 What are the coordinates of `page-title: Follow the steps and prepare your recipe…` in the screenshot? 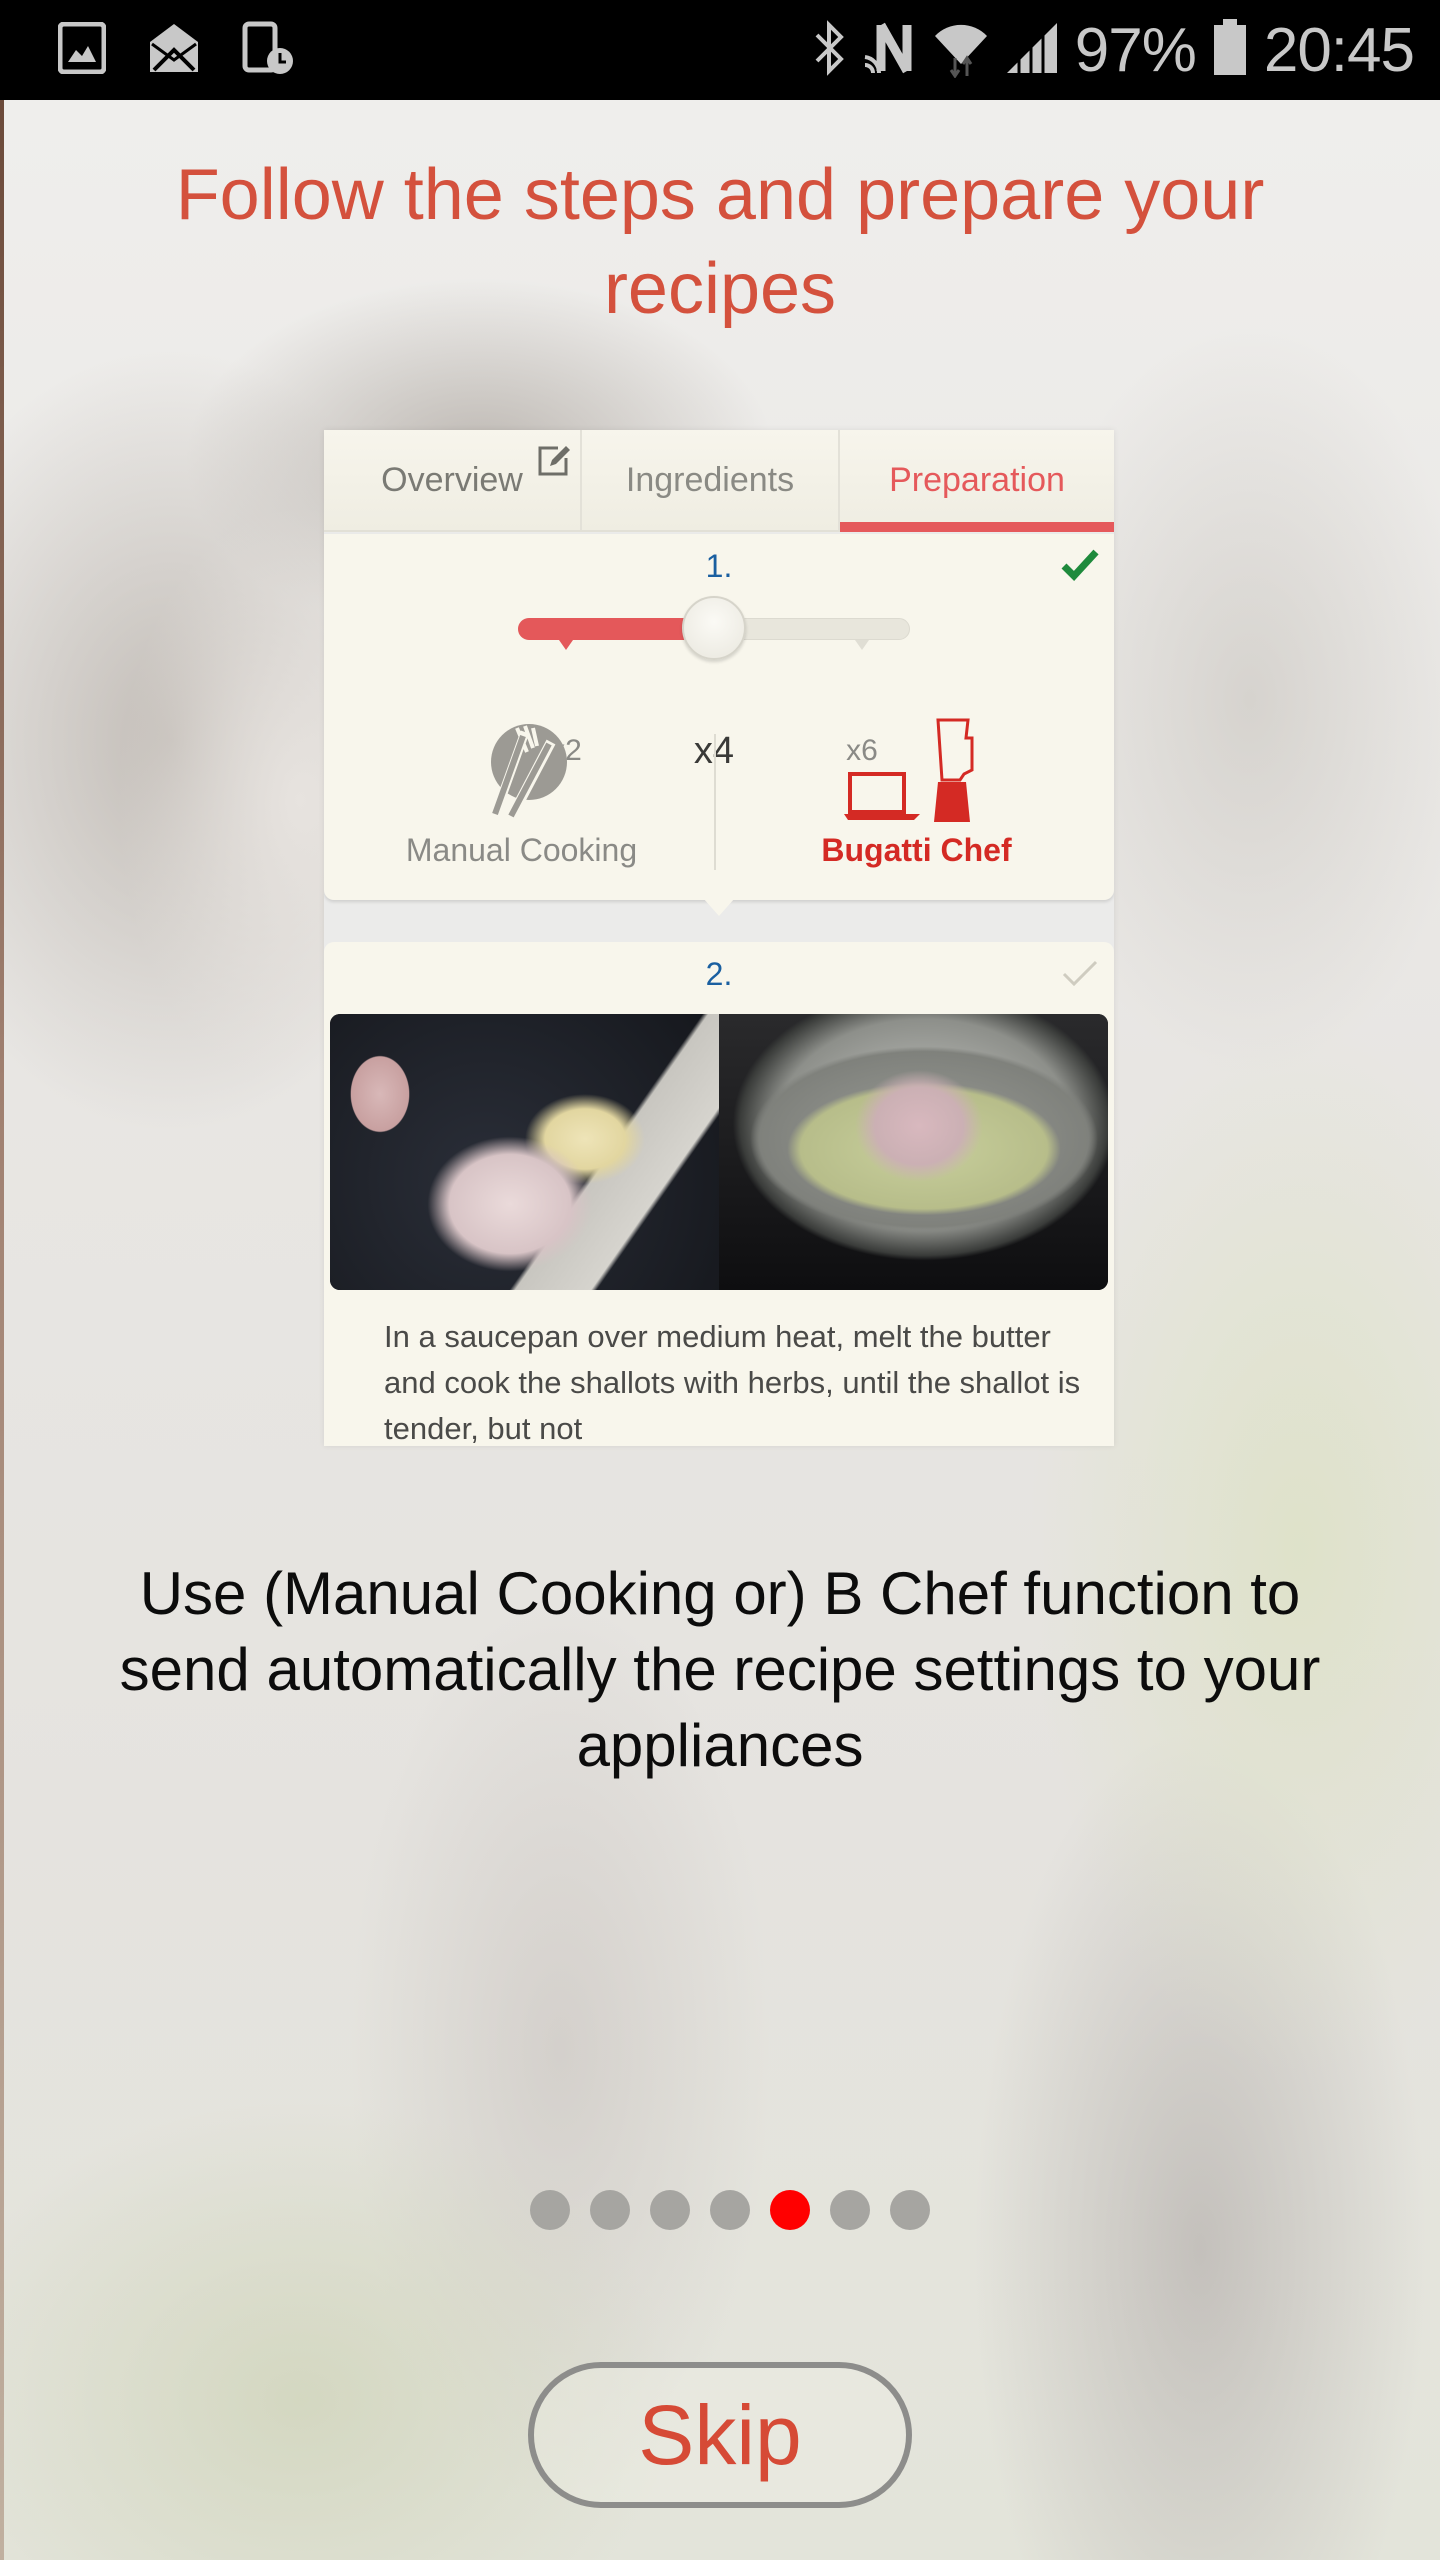 It's located at (720, 242).